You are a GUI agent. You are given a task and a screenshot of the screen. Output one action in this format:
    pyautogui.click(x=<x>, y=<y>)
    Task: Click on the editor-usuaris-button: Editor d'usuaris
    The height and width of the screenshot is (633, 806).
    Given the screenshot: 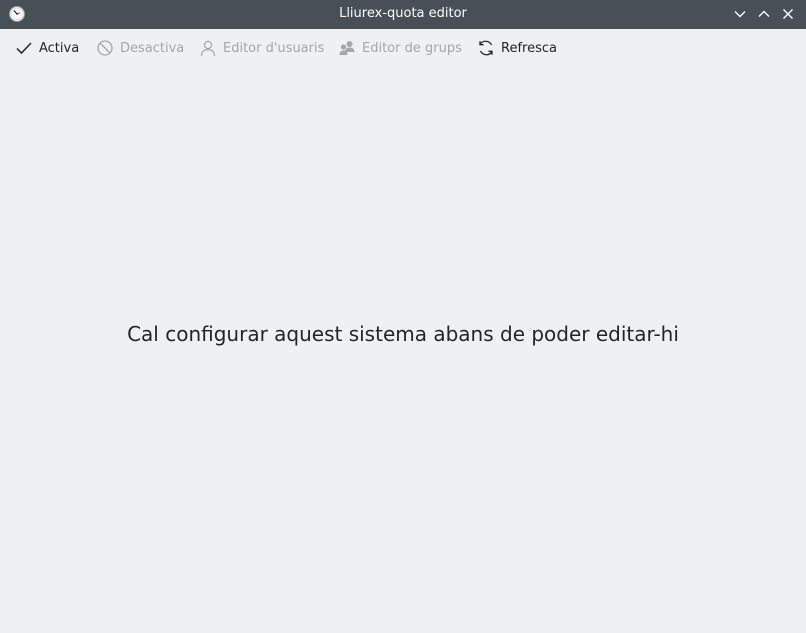 What is the action you would take?
    pyautogui.click(x=261, y=48)
    